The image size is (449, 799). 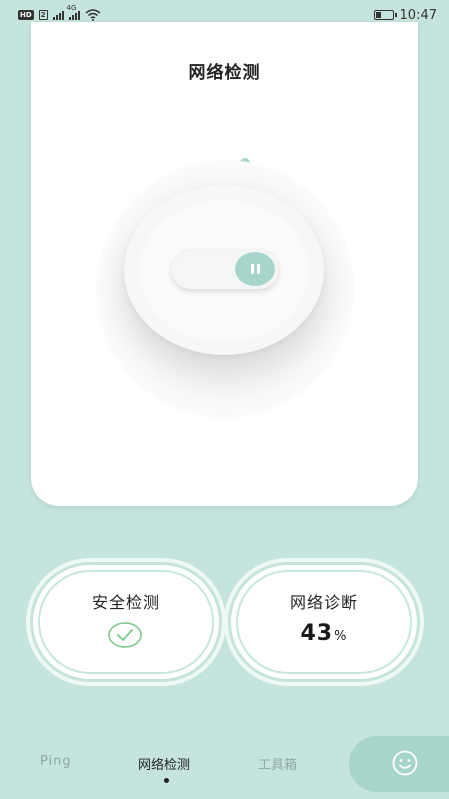 I want to click on network-diagnosis-label: 网络诊断, so click(x=323, y=602).